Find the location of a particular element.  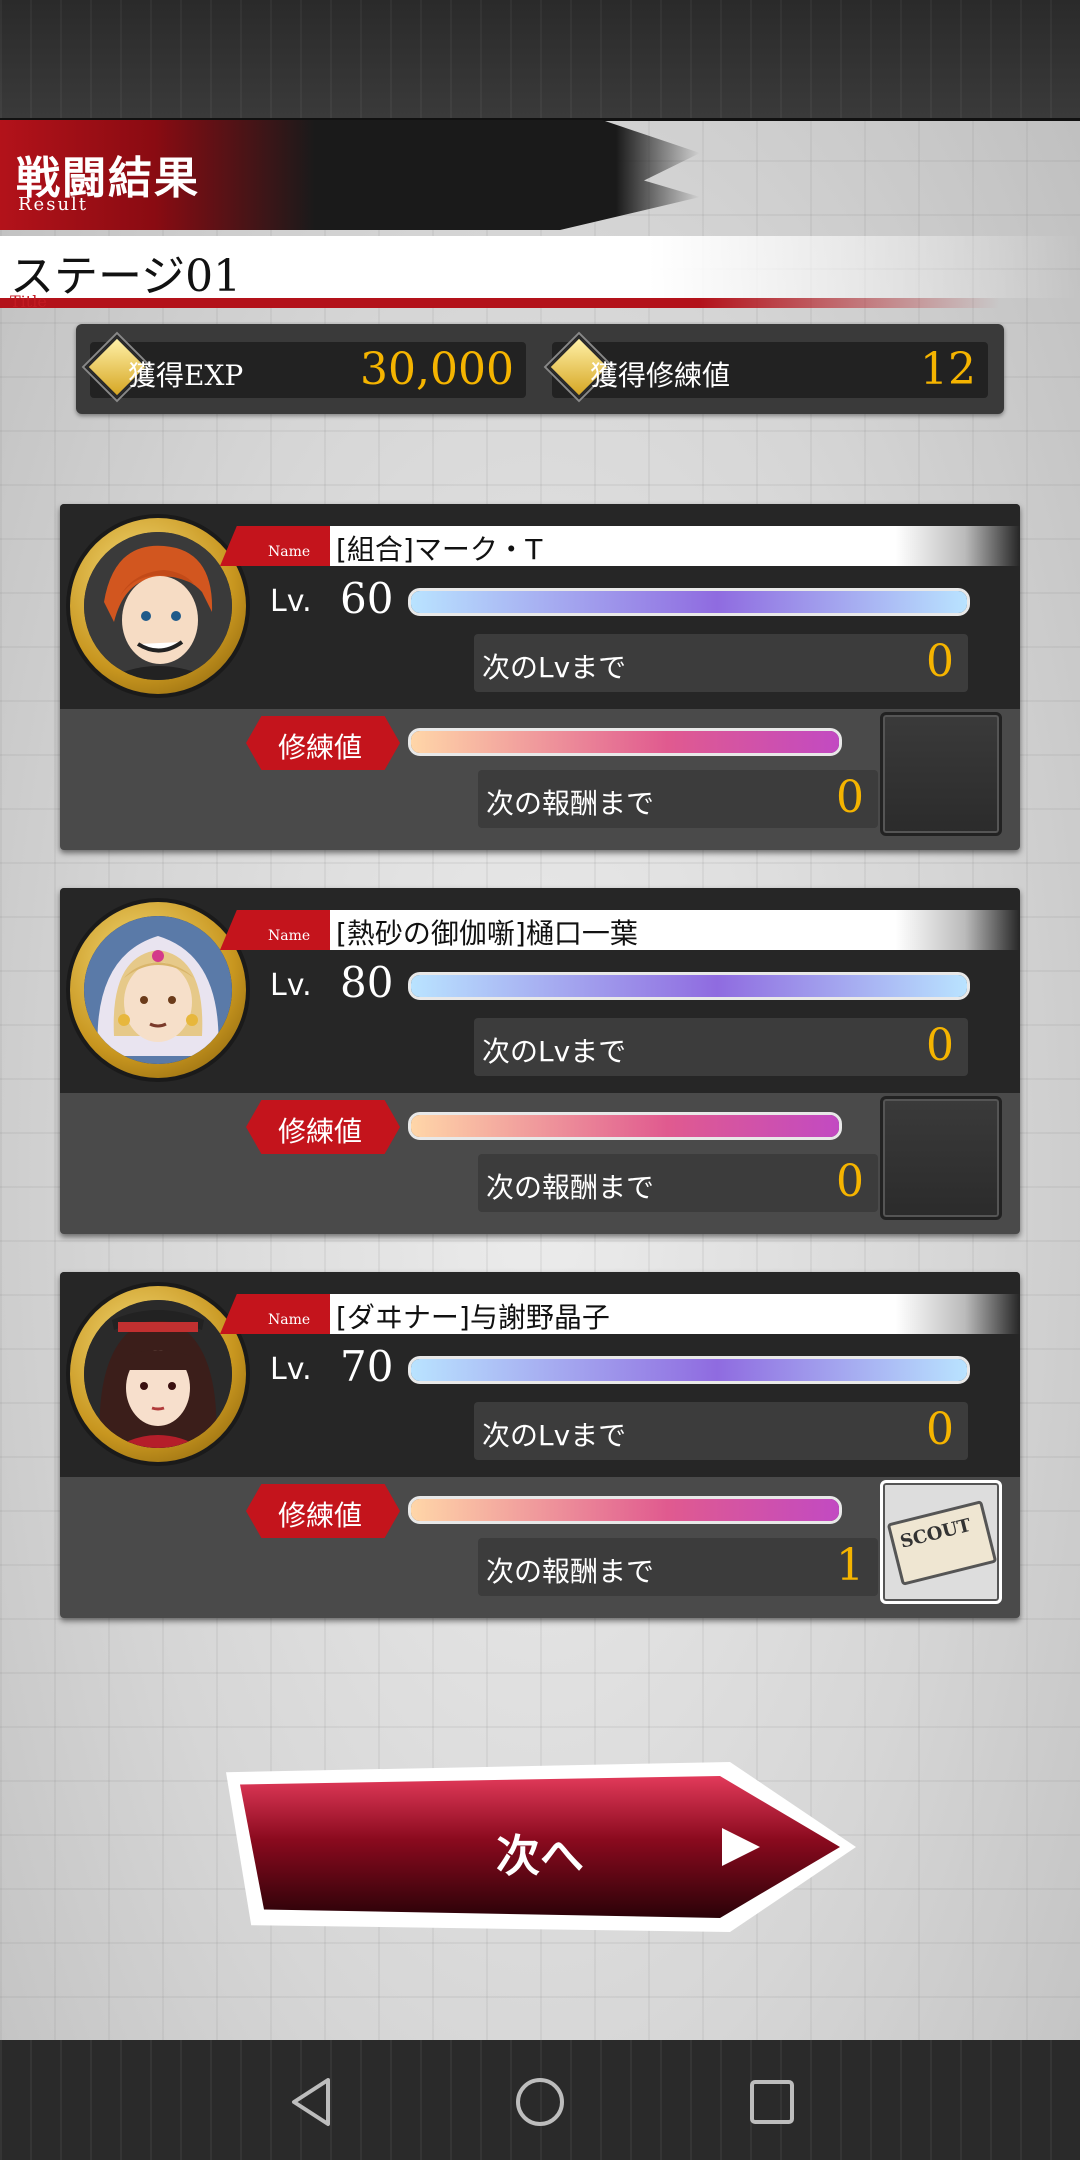

name-bar: [ダヰナー]与謝野晶子 is located at coordinates (675, 1314).